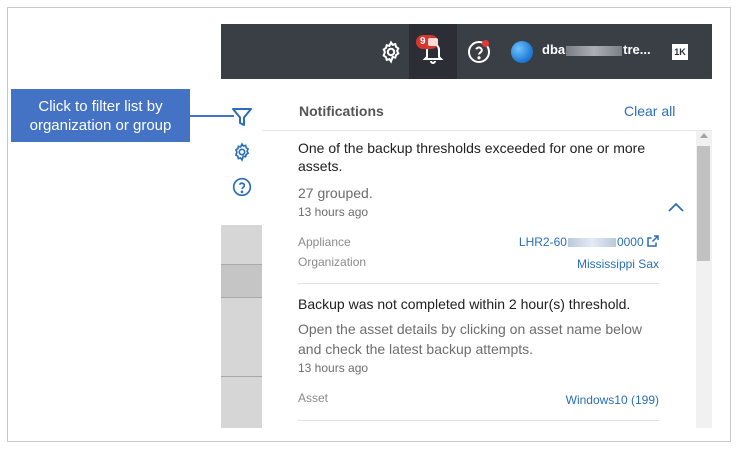 Image resolution: width=754 pixels, height=463 pixels. Describe the element at coordinates (704, 135) in the screenshot. I see `scroll-up-arrow` at that location.